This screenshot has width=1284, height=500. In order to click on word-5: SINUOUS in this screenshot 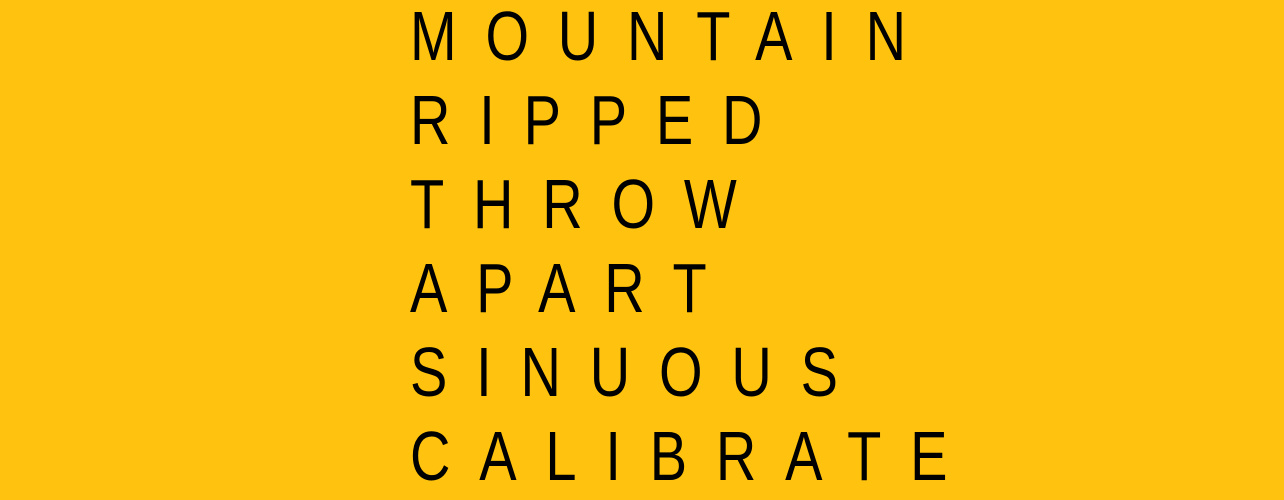, I will do `click(638, 372)`.